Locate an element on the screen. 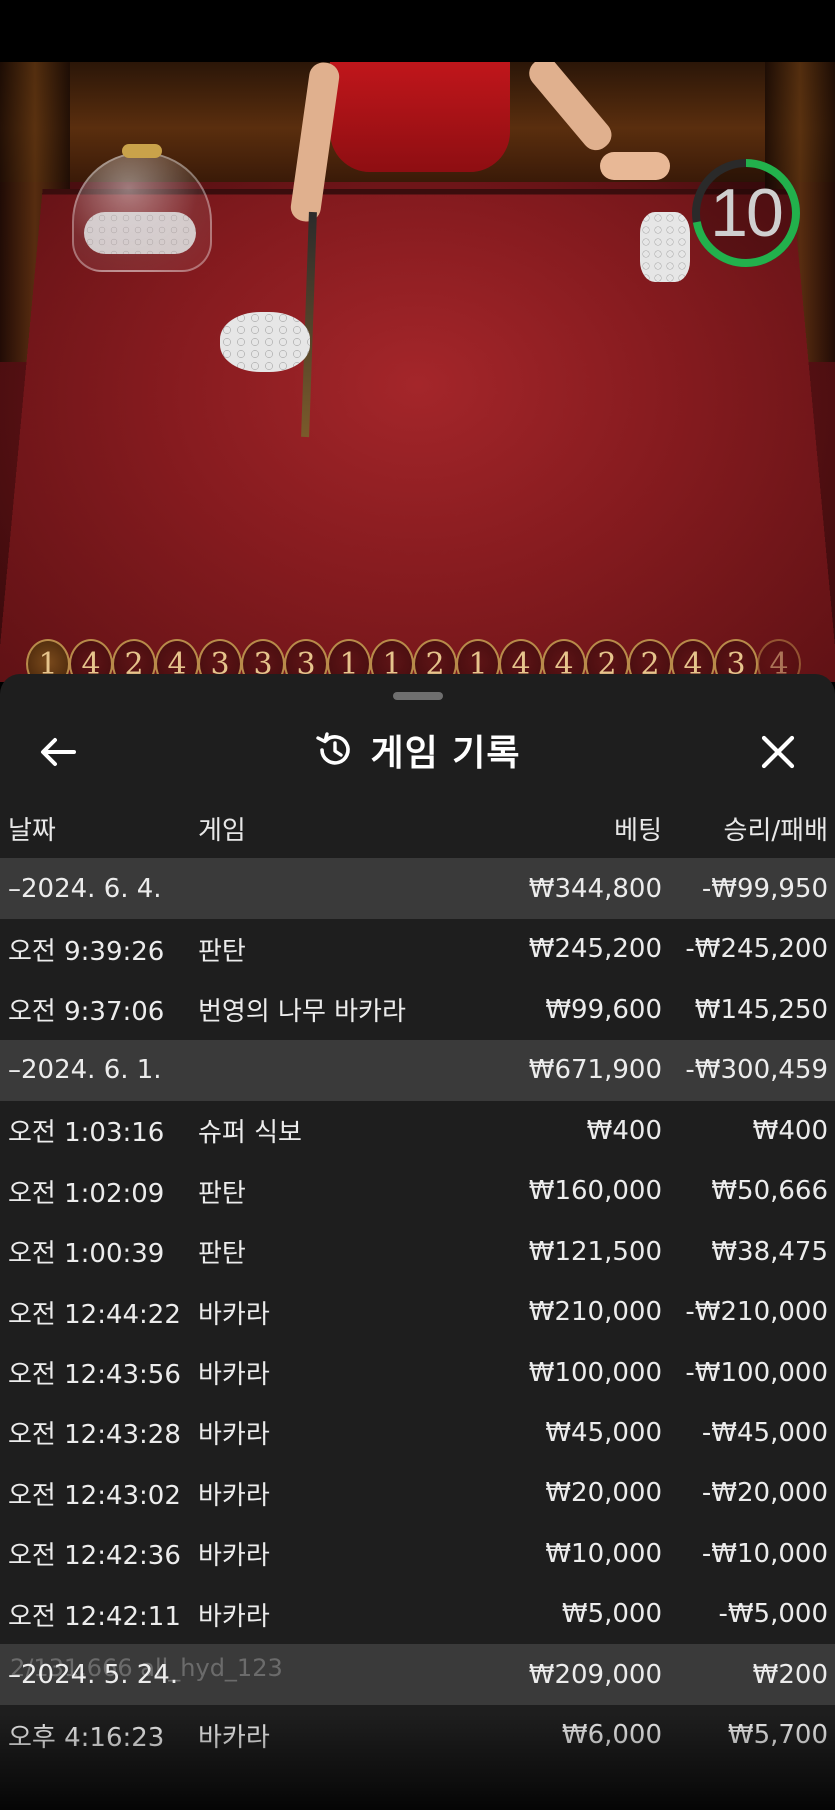  date-group-row: –2024. 6. 1. ₩671,900 -₩300,459 is located at coordinates (417, 1070).